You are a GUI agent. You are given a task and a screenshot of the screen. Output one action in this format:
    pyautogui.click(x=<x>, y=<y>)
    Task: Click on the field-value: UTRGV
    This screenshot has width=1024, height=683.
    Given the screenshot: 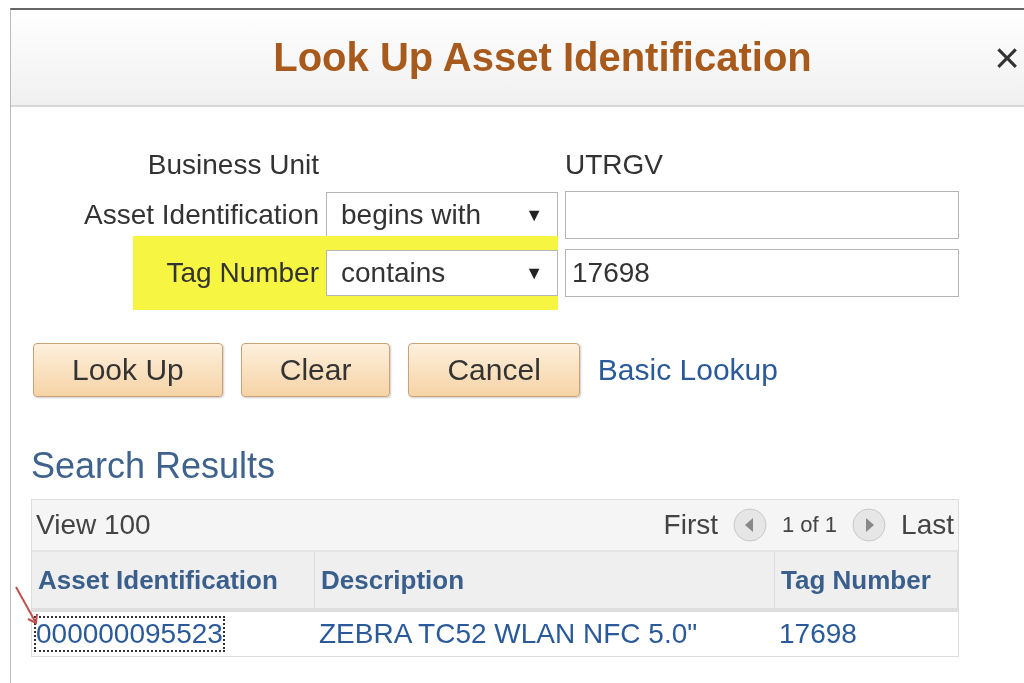 What is the action you would take?
    pyautogui.click(x=614, y=165)
    